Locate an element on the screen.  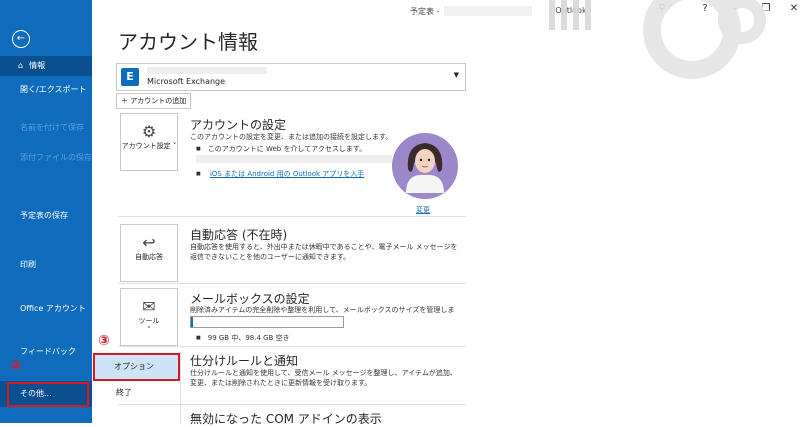
mailbox-usage-fill is located at coordinates (192, 322).